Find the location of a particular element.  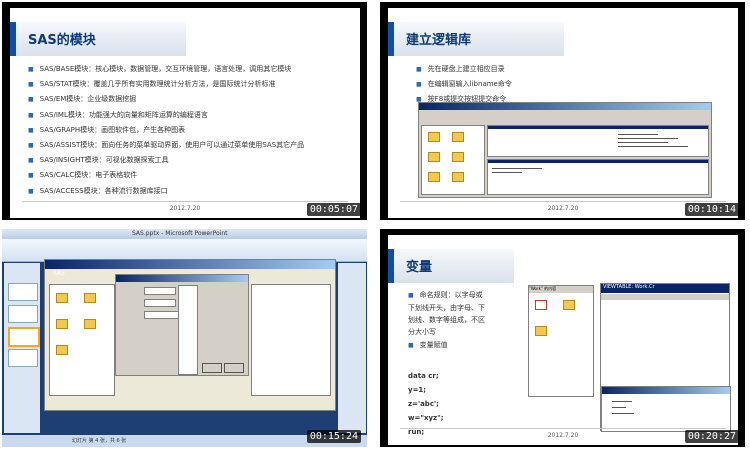

video-timestamp: 00:15:24 is located at coordinates (333, 436).